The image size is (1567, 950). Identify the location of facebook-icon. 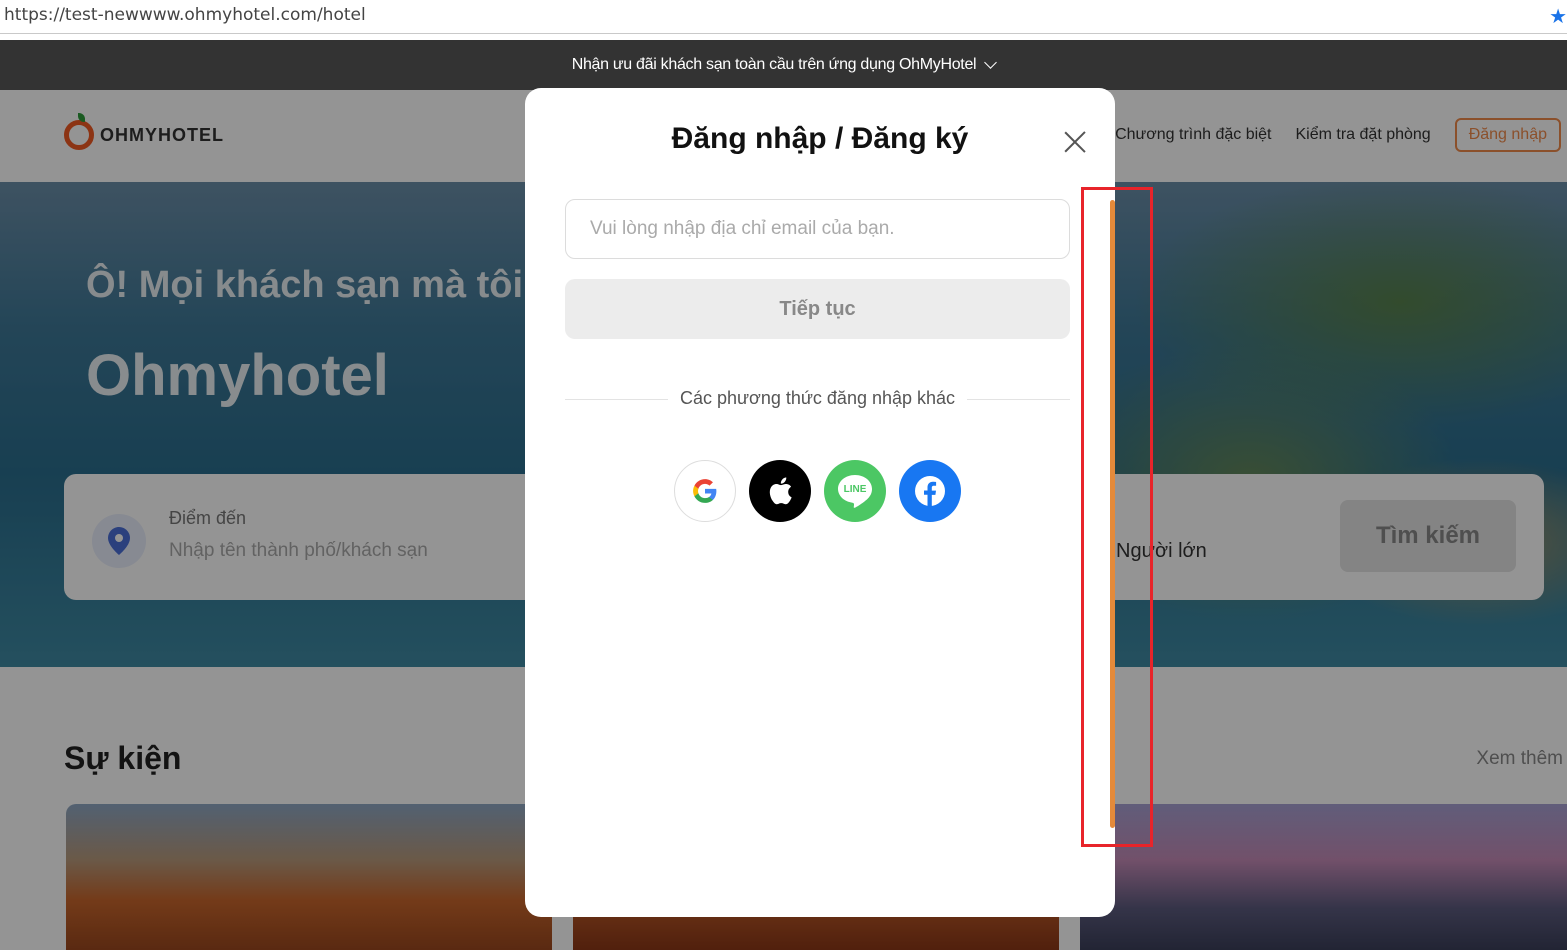
(930, 491).